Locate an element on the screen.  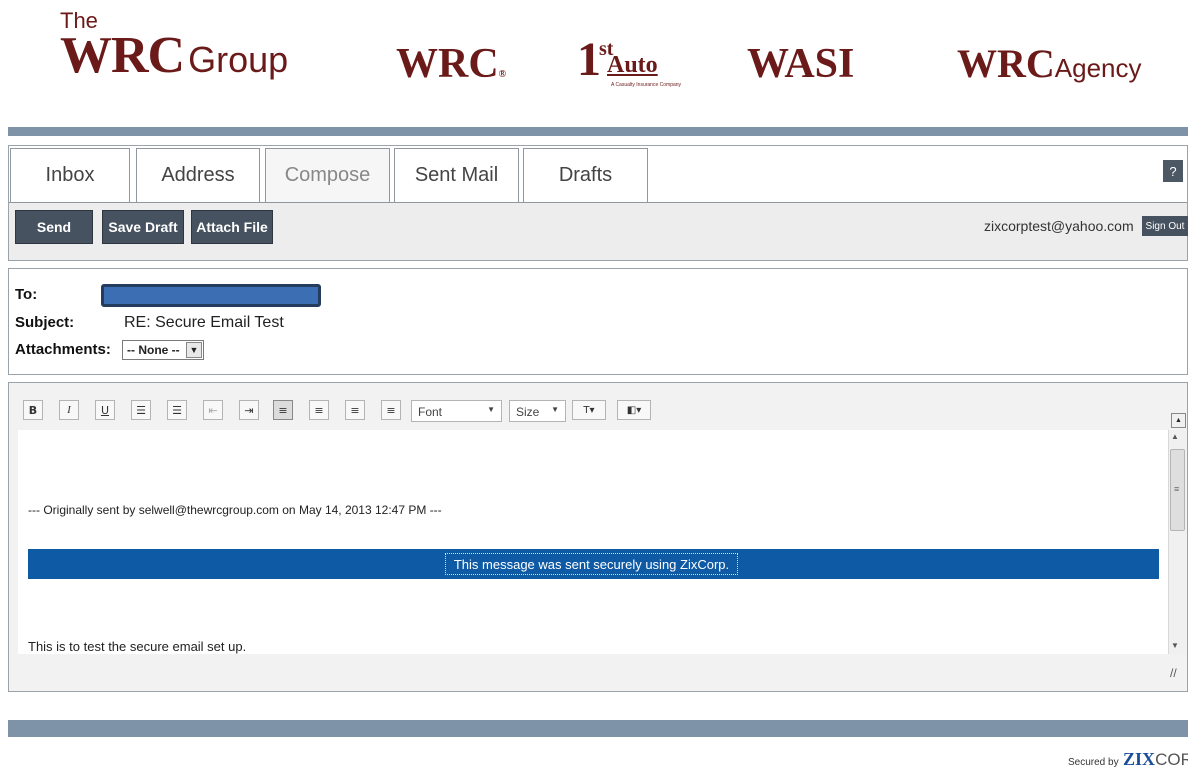
wrc-group-logo: WRC Group is located at coordinates (174, 55).